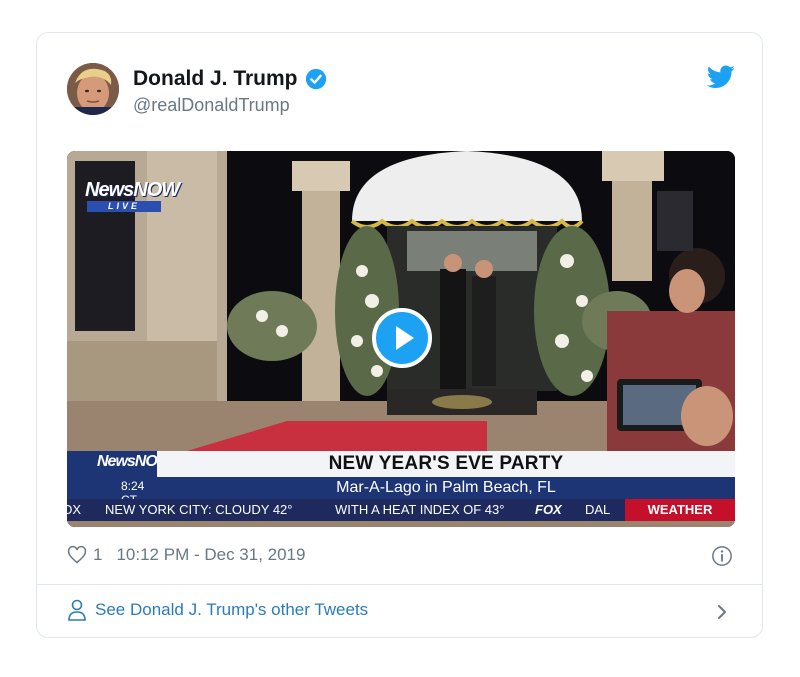 This screenshot has height=677, width=800. Describe the element at coordinates (119, 479) in the screenshot. I see `lower-logo-box: NewsNOW 8:24 CT` at that location.